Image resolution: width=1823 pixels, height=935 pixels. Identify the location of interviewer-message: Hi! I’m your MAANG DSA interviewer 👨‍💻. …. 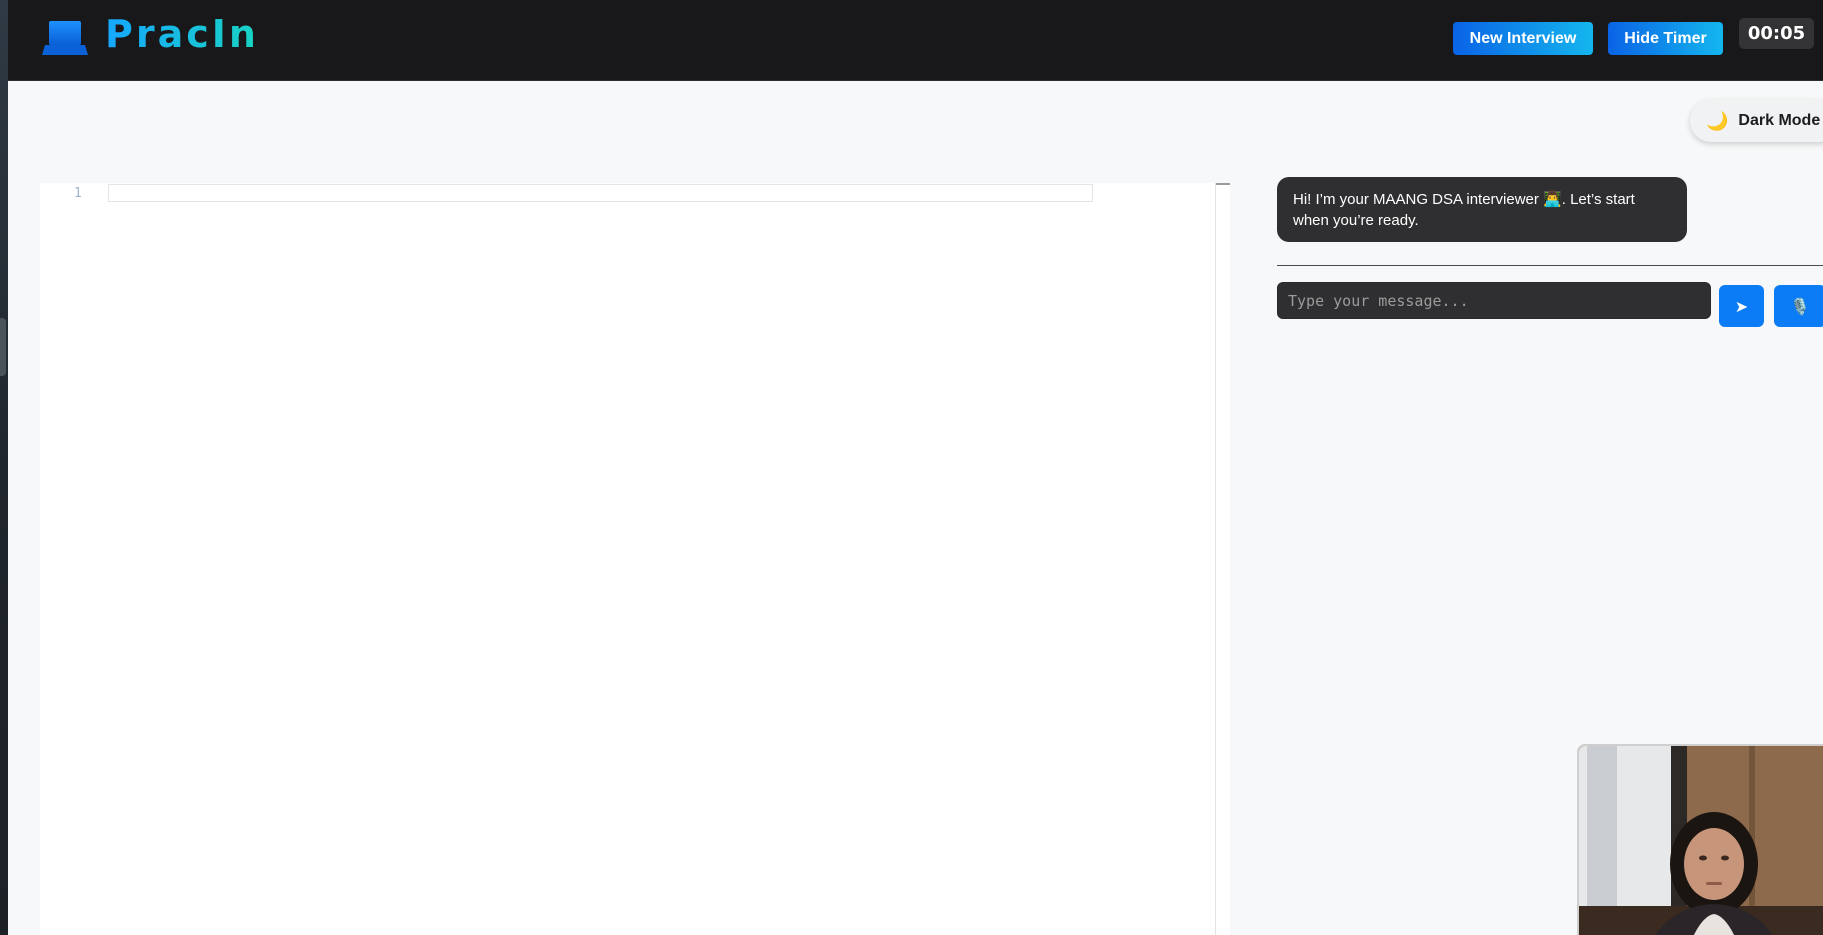
(1482, 209).